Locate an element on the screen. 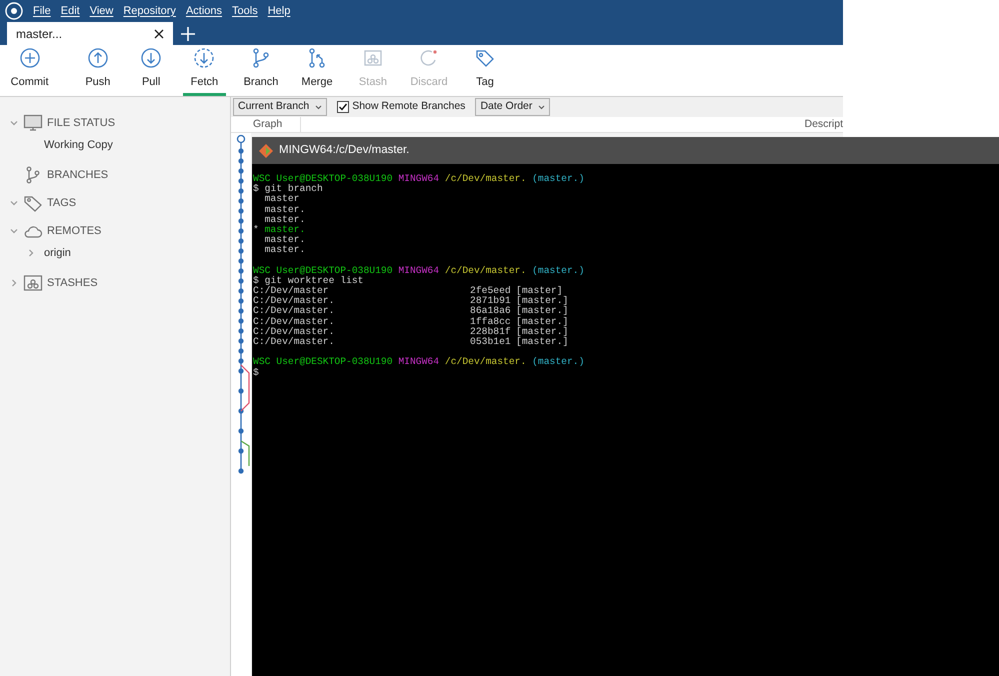 The height and width of the screenshot is (676, 999). column-header: Descript is located at coordinates (823, 124).